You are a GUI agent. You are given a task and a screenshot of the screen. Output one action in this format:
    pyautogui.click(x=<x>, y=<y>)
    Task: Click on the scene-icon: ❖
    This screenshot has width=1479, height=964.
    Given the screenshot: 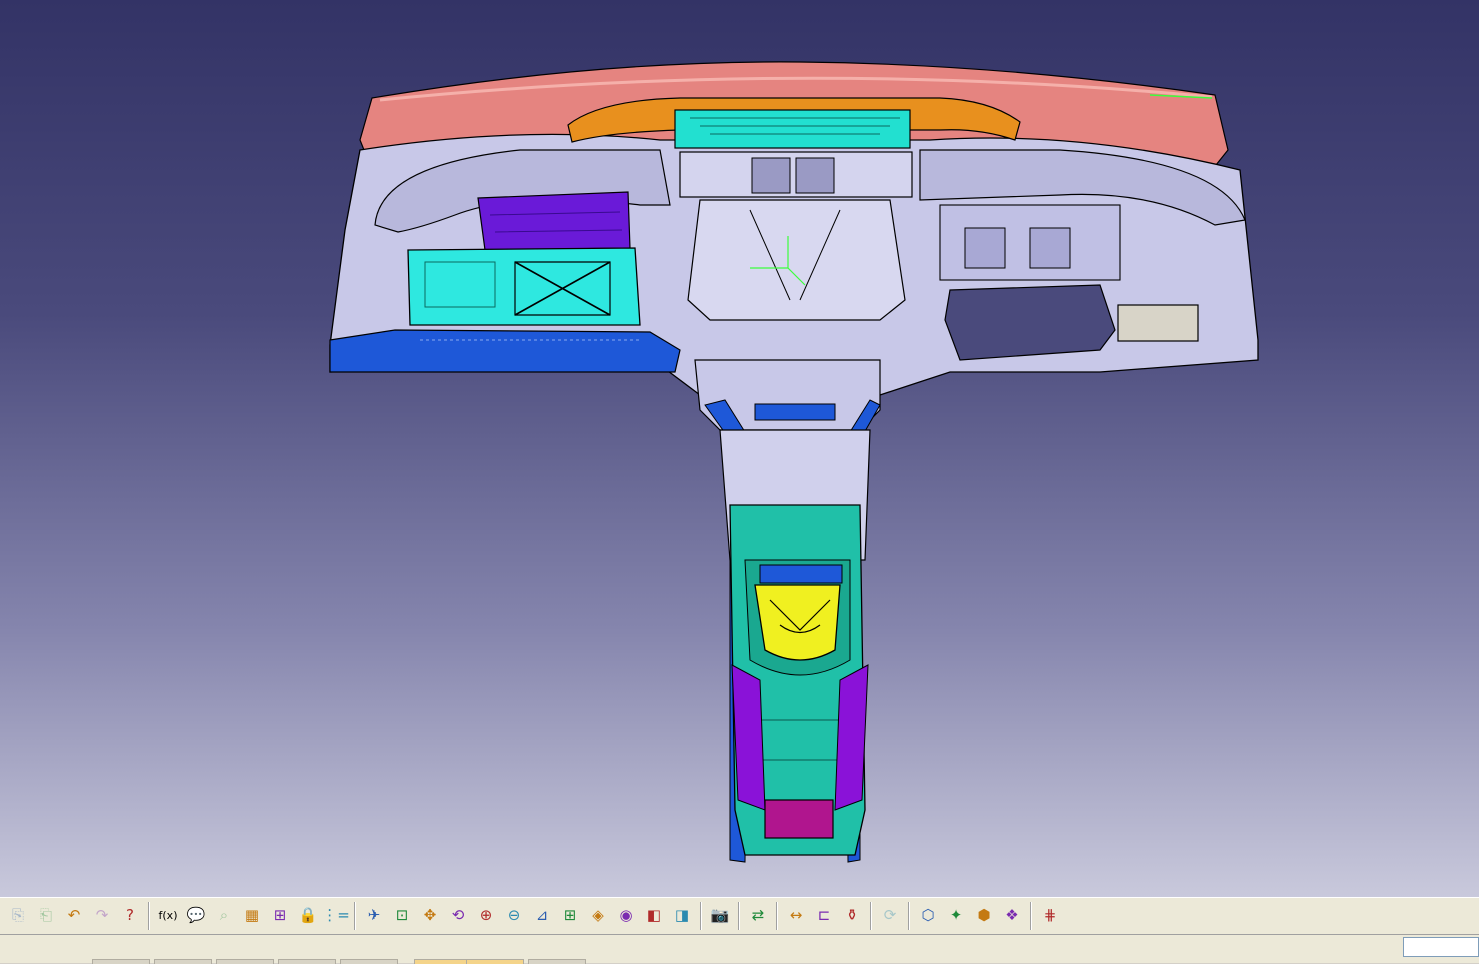 What is the action you would take?
    pyautogui.click(x=1012, y=914)
    